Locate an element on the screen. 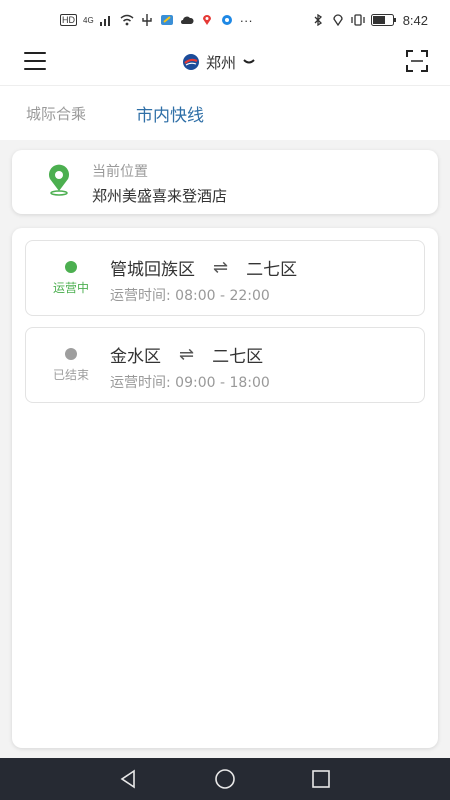 This screenshot has width=450, height=800. location-name: 郑州美盛喜来登酒店 is located at coordinates (160, 196).